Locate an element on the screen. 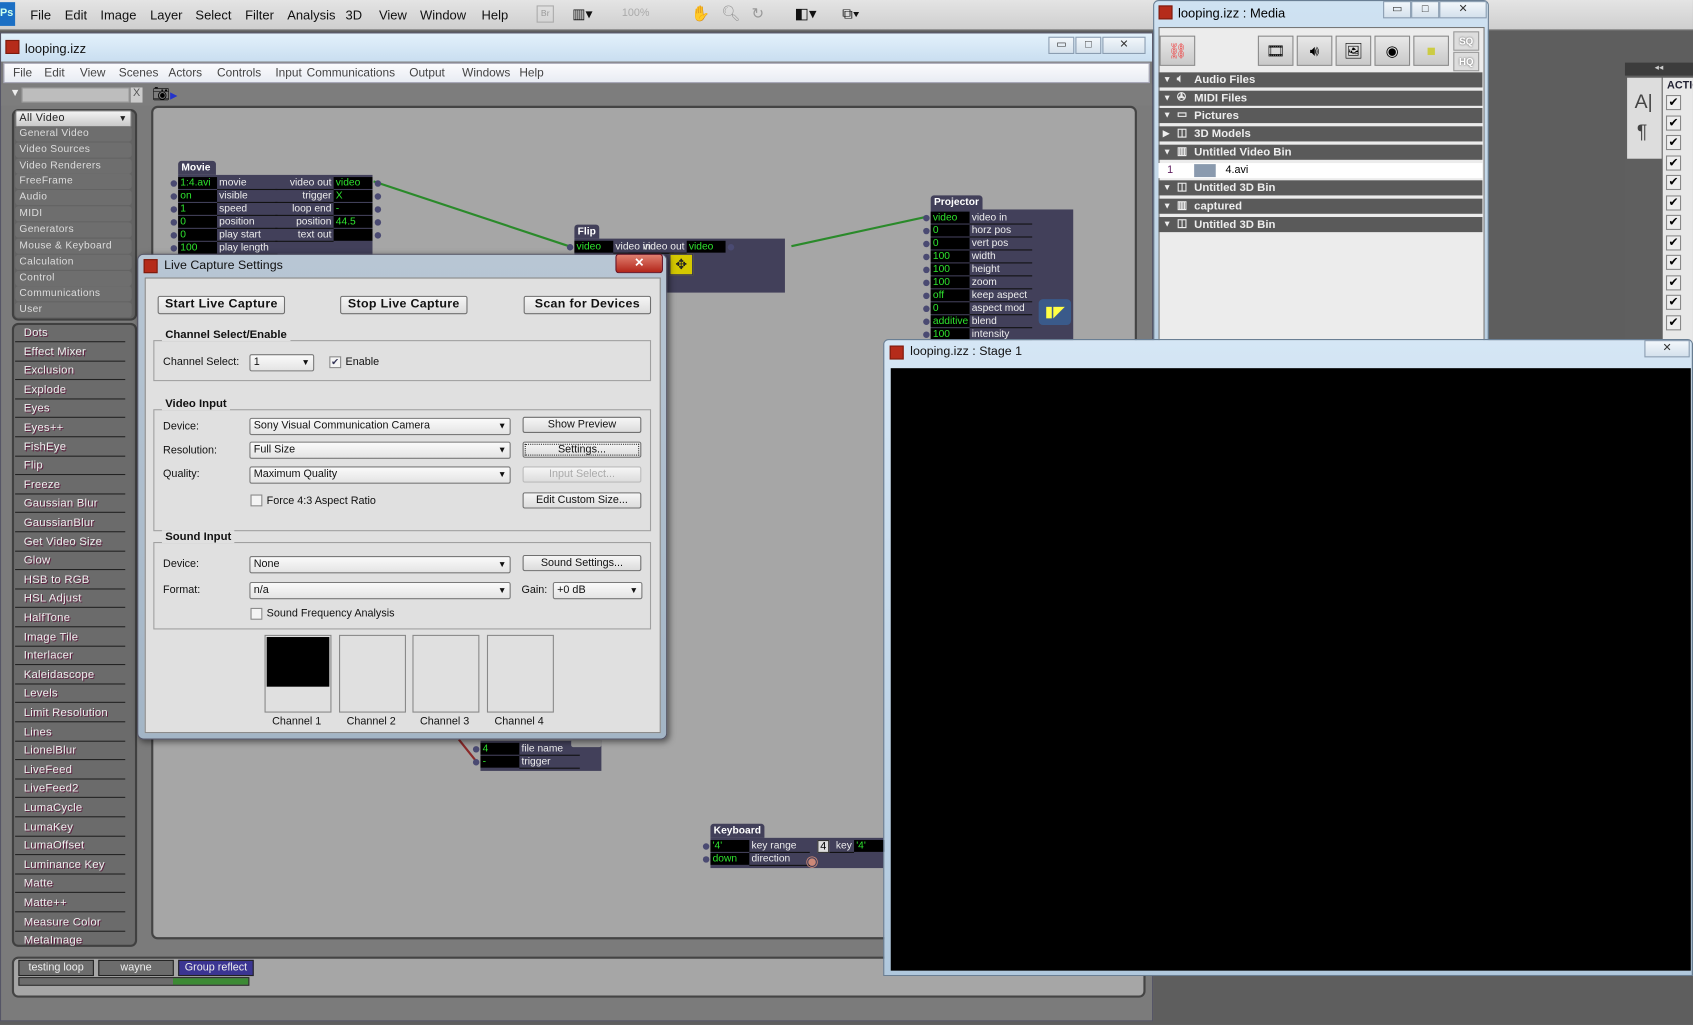  show-preview-button: Show Preview is located at coordinates (582, 424).